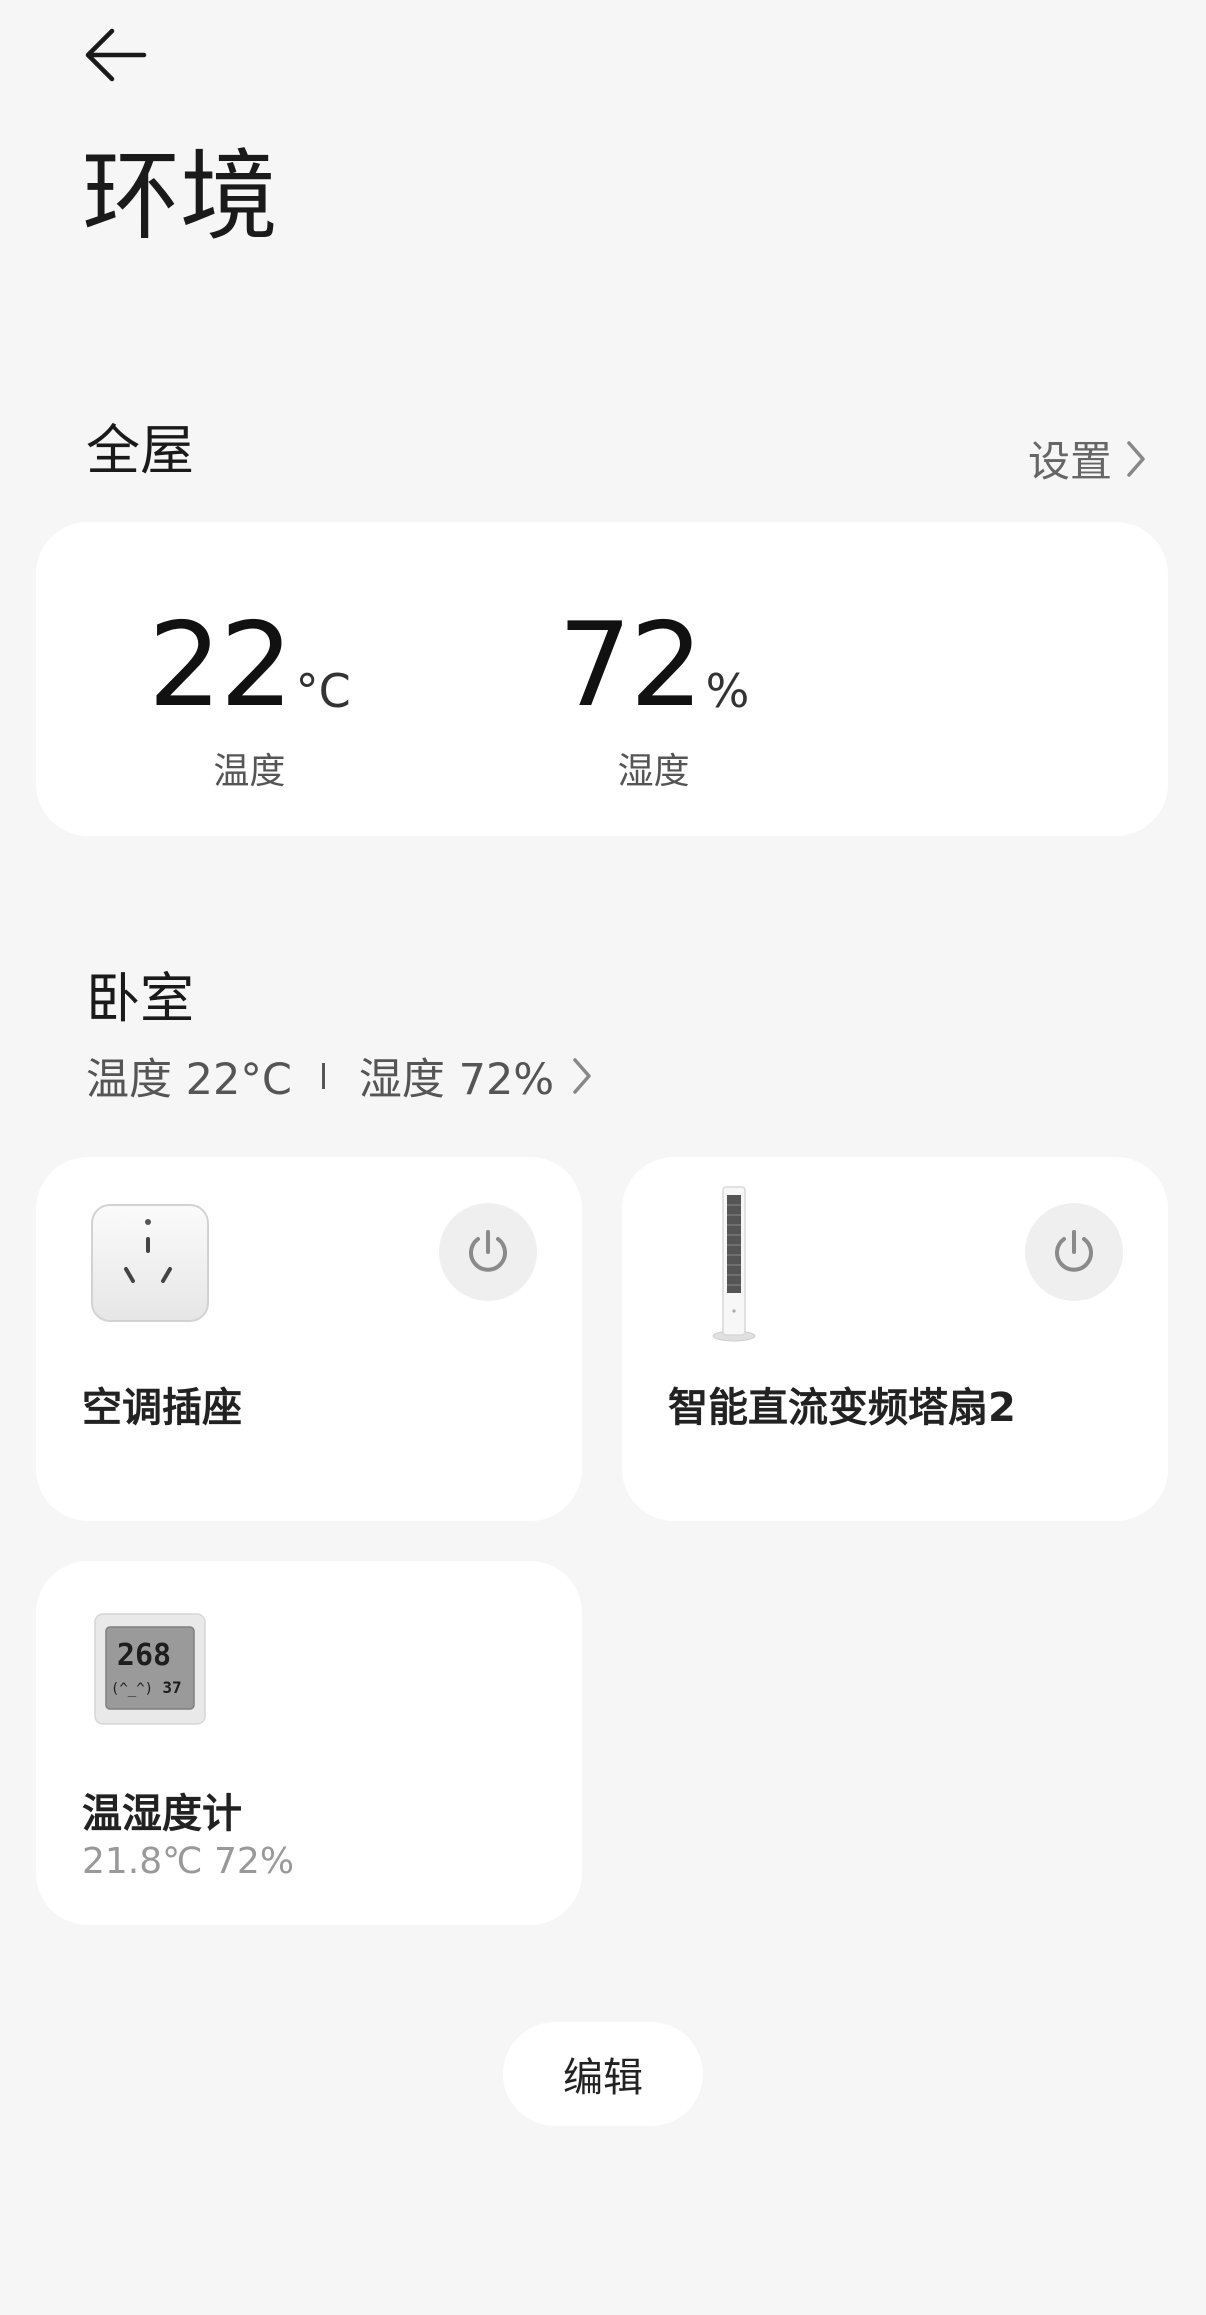 This screenshot has width=1206, height=2315. Describe the element at coordinates (631, 665) in the screenshot. I see `humidity-value: 72` at that location.